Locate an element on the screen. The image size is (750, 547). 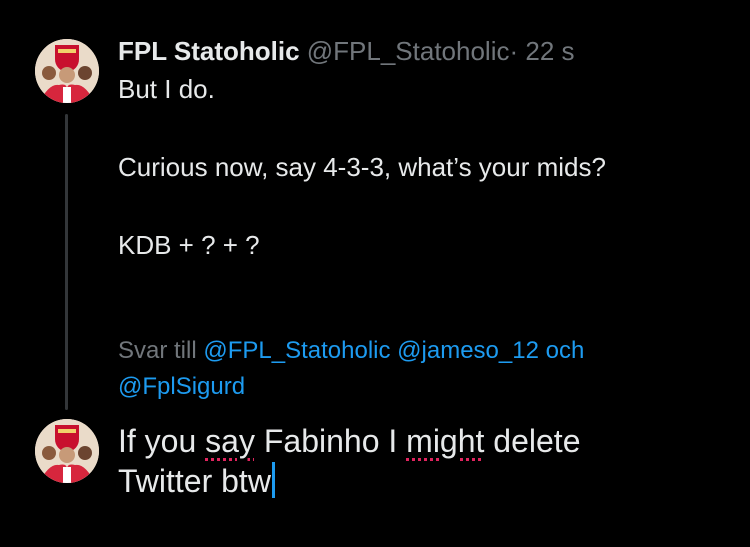
mention-link: @FplSigurd is located at coordinates (181, 386).